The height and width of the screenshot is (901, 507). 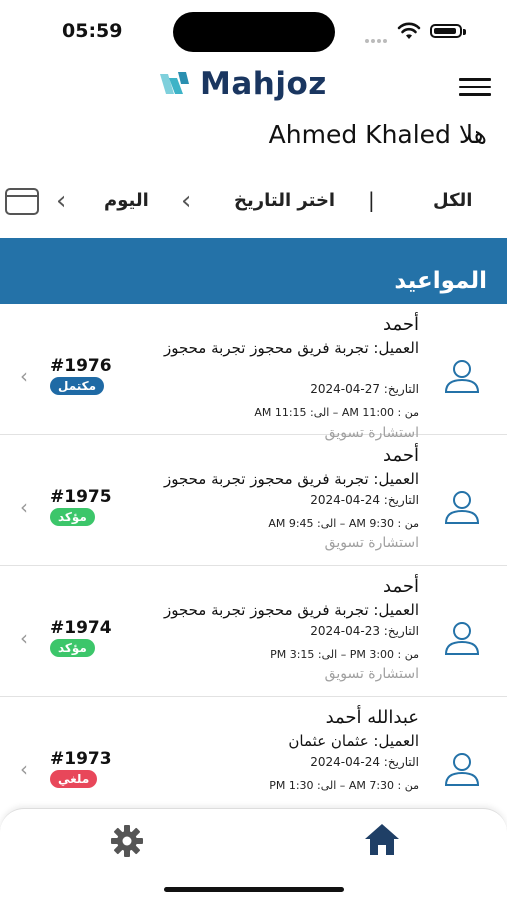 I want to click on bottom-tab-bar, so click(x=253, y=854).